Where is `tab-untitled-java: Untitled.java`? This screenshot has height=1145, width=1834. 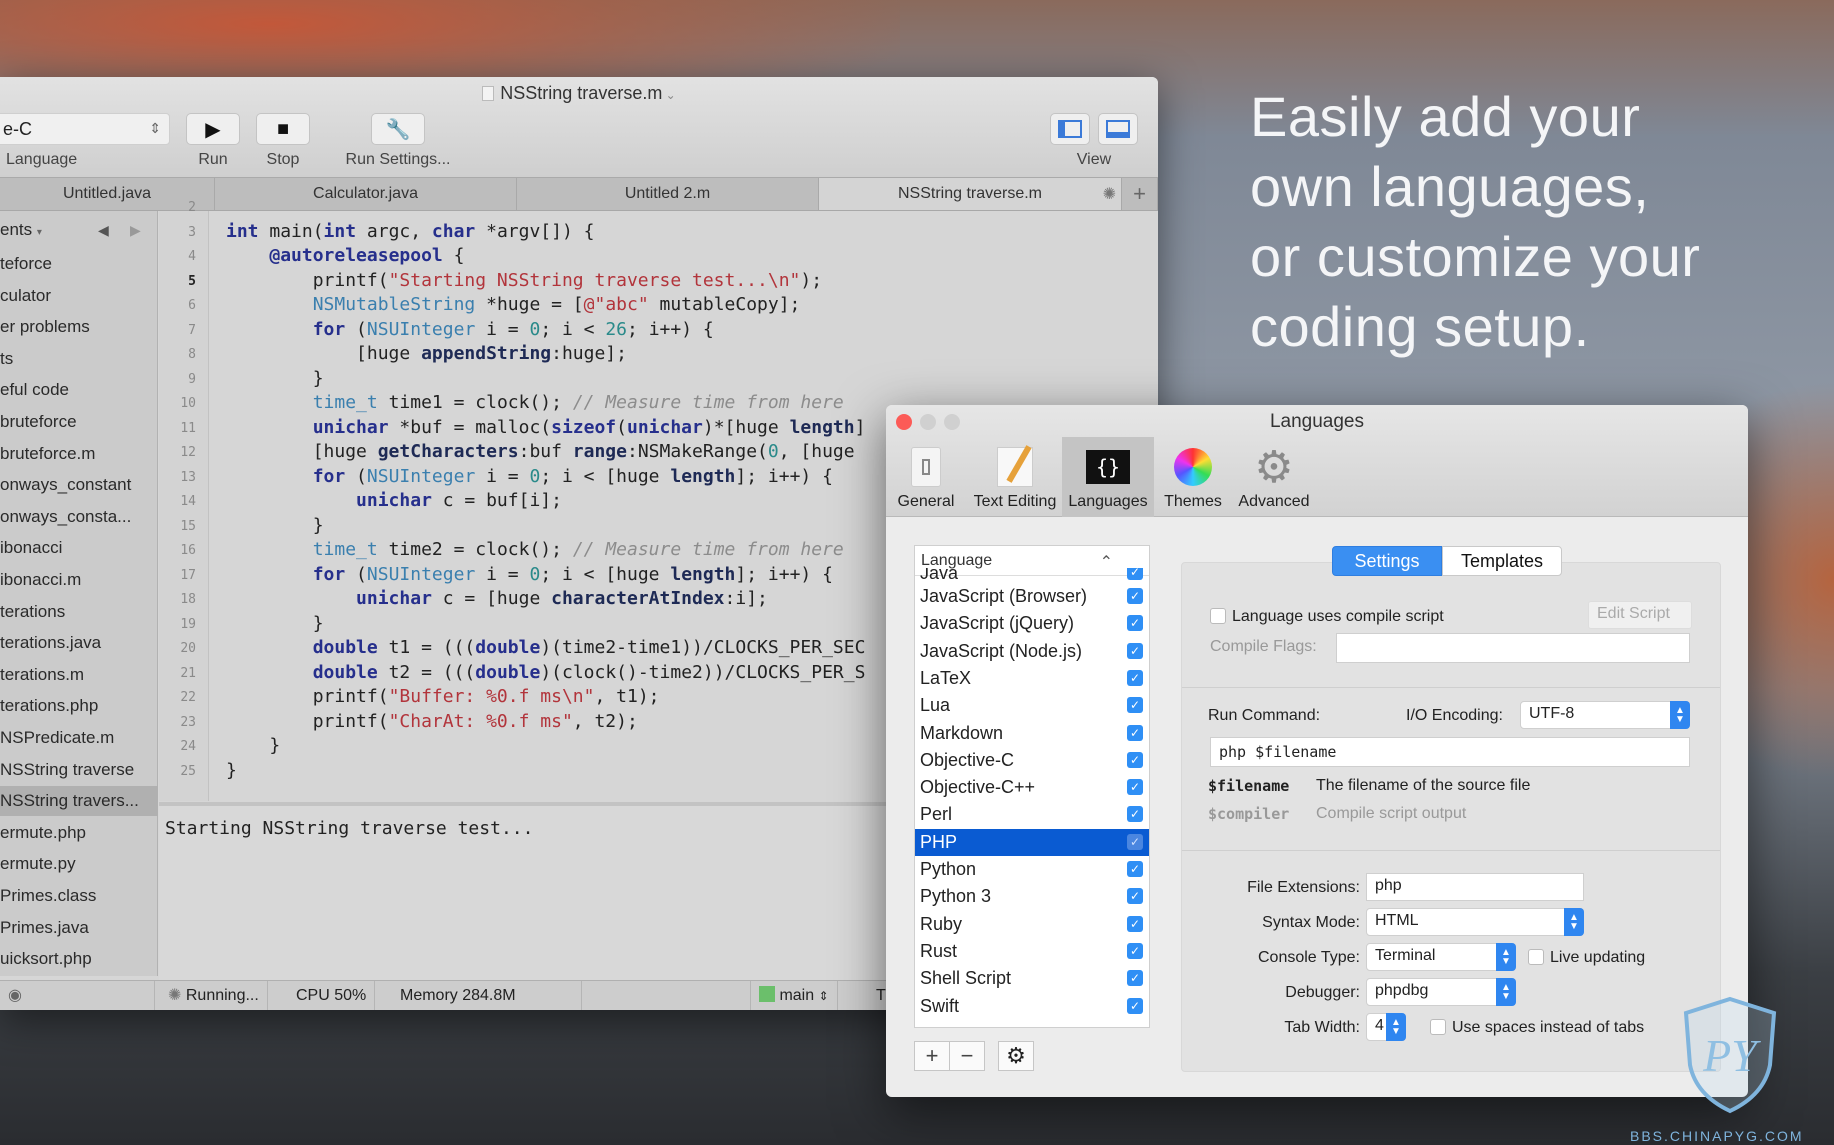 tab-untitled-java: Untitled.java is located at coordinates (107, 194).